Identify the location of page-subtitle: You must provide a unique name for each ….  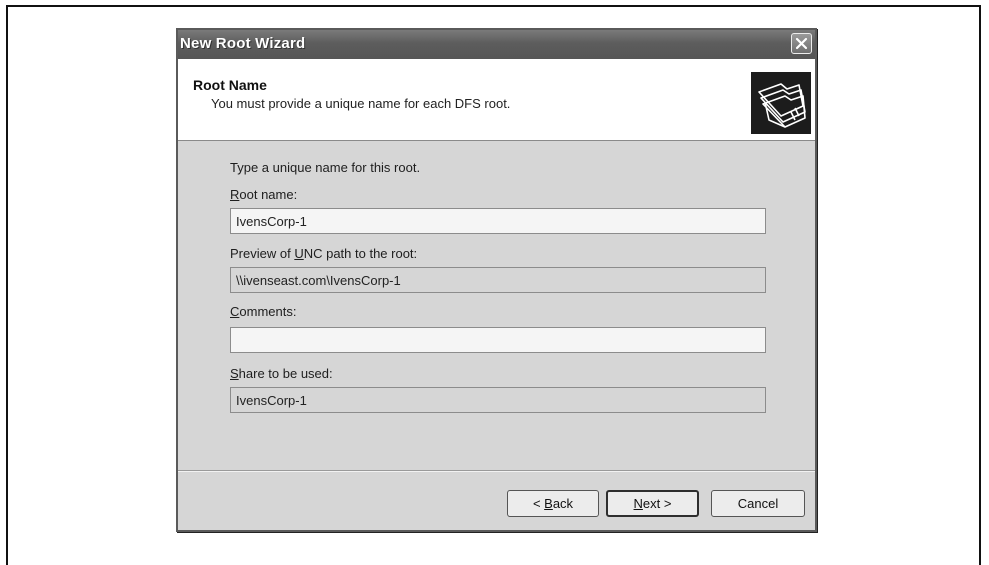
(361, 103).